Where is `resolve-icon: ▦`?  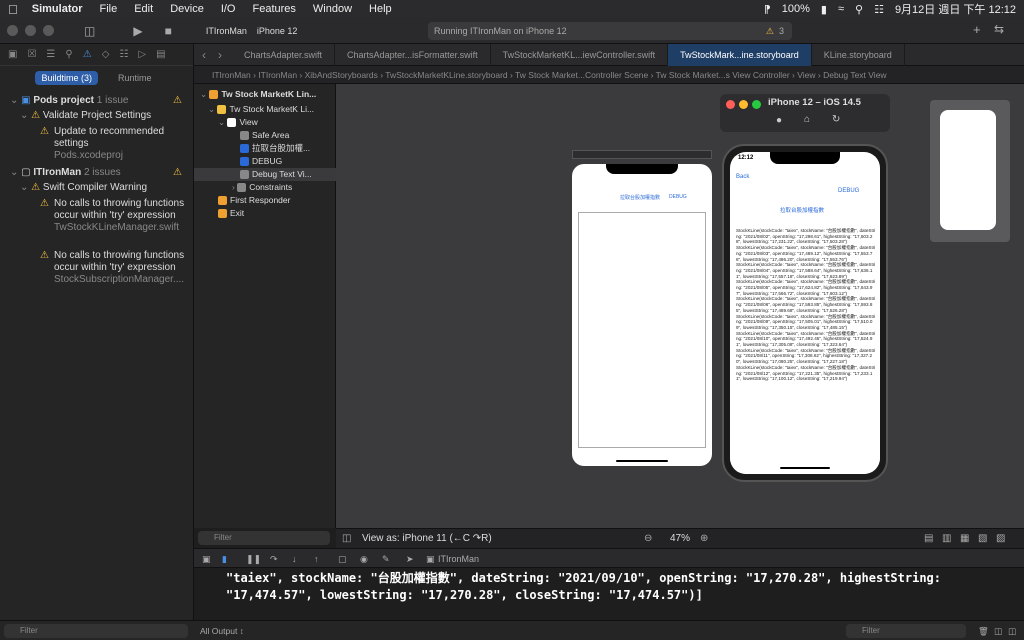 resolve-icon: ▦ is located at coordinates (964, 539).